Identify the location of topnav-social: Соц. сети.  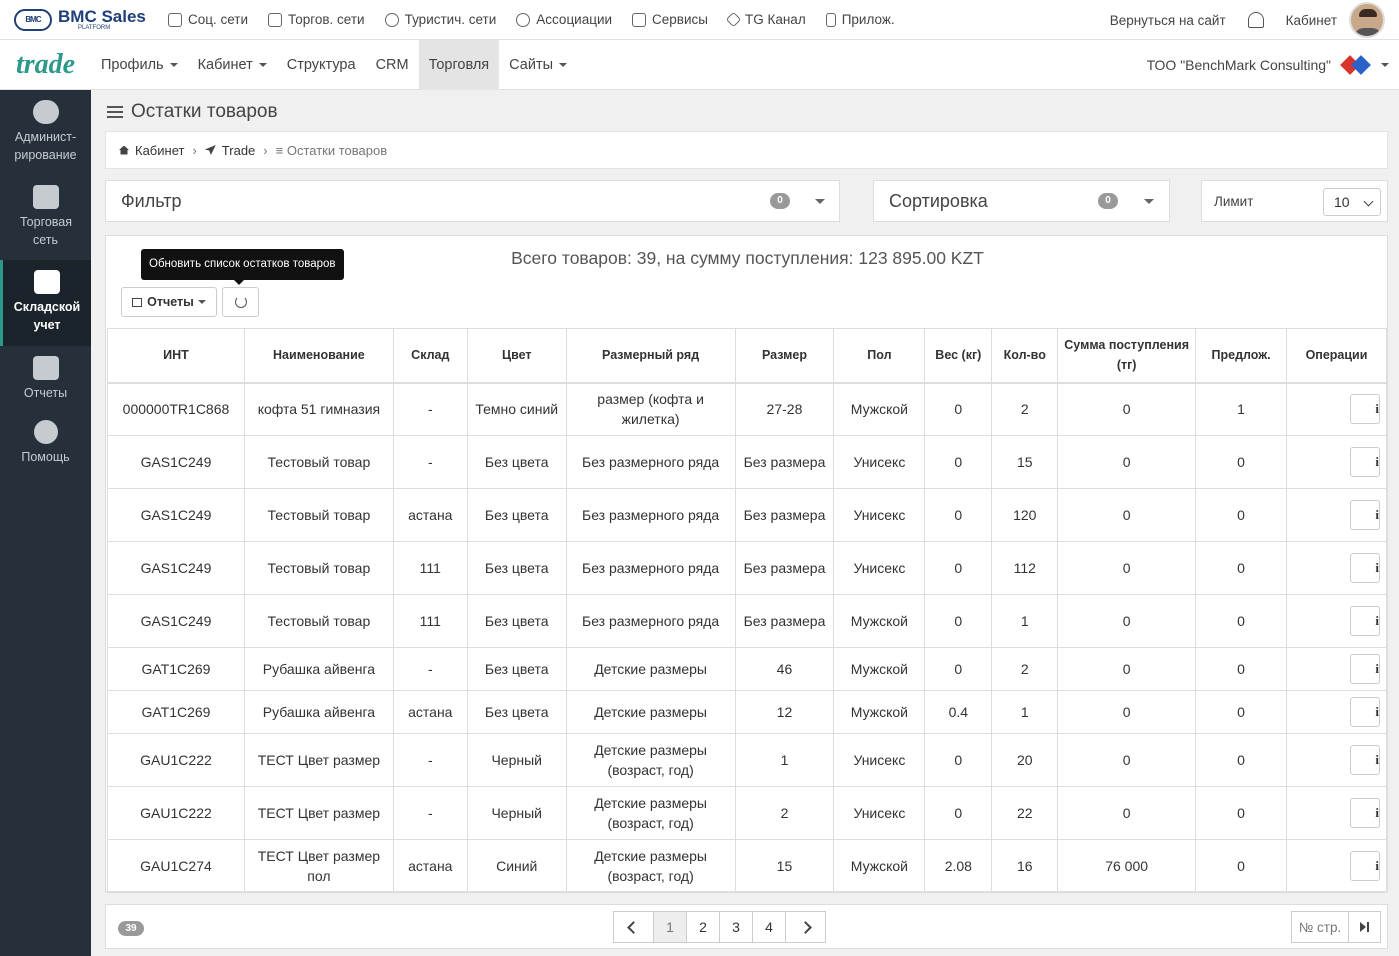
(208, 19).